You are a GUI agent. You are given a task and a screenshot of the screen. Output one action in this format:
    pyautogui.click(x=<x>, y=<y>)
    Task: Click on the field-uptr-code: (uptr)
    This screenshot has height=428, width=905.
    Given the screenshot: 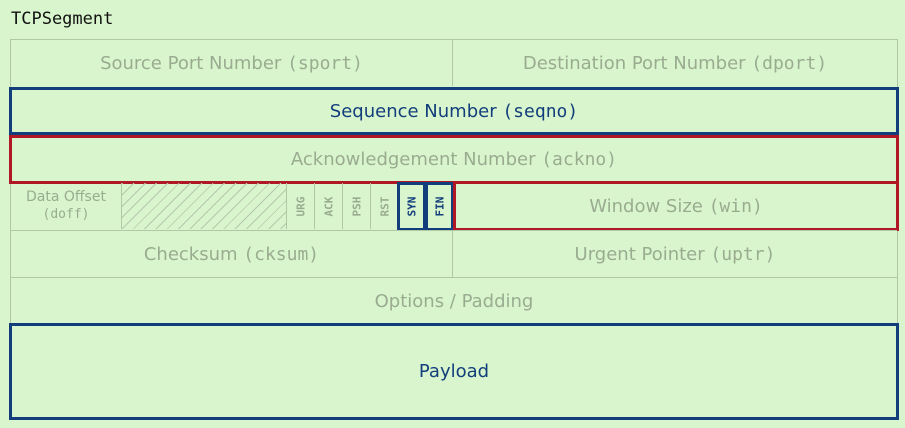 What is the action you would take?
    pyautogui.click(x=743, y=254)
    